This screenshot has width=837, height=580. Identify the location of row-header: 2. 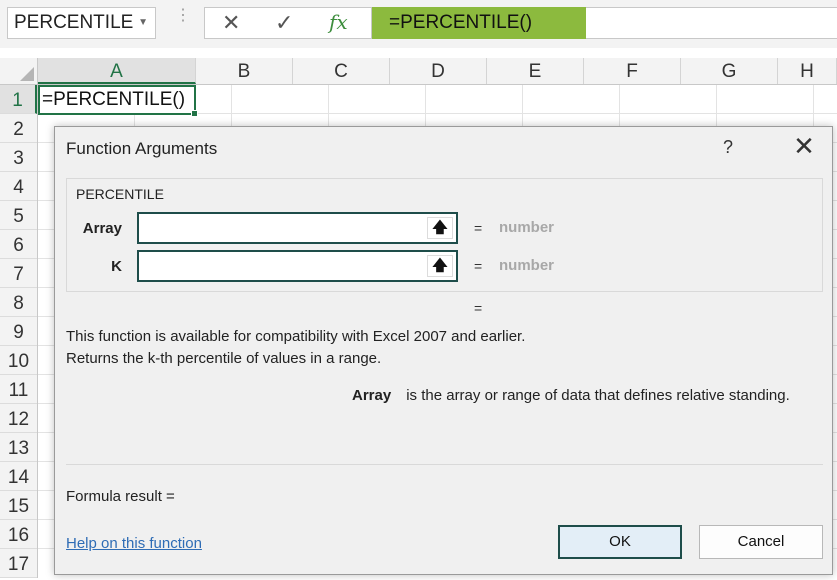
(18, 128).